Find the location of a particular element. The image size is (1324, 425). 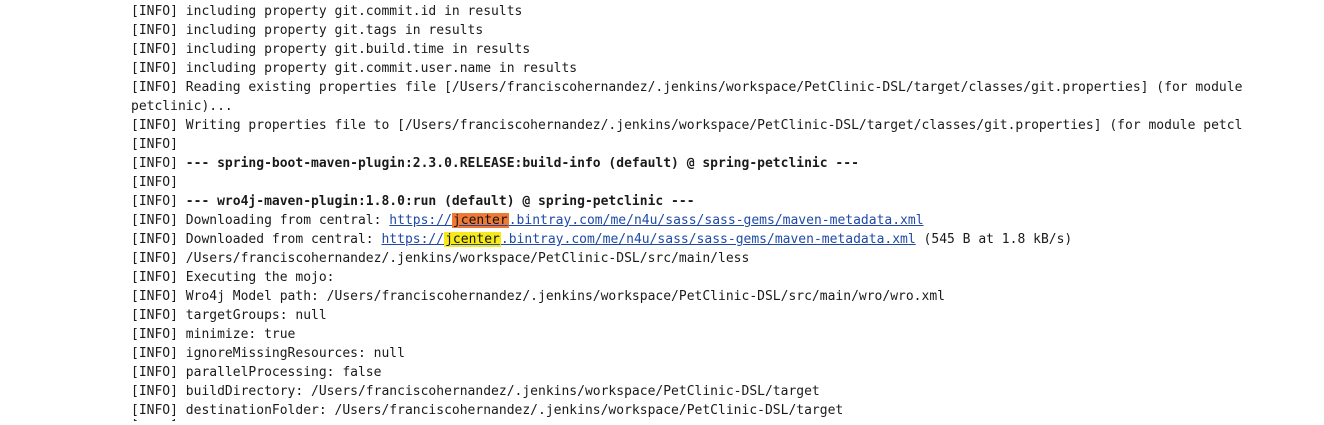

log-line: [INFO] ignoreMissingResources: null is located at coordinates (727, 353).